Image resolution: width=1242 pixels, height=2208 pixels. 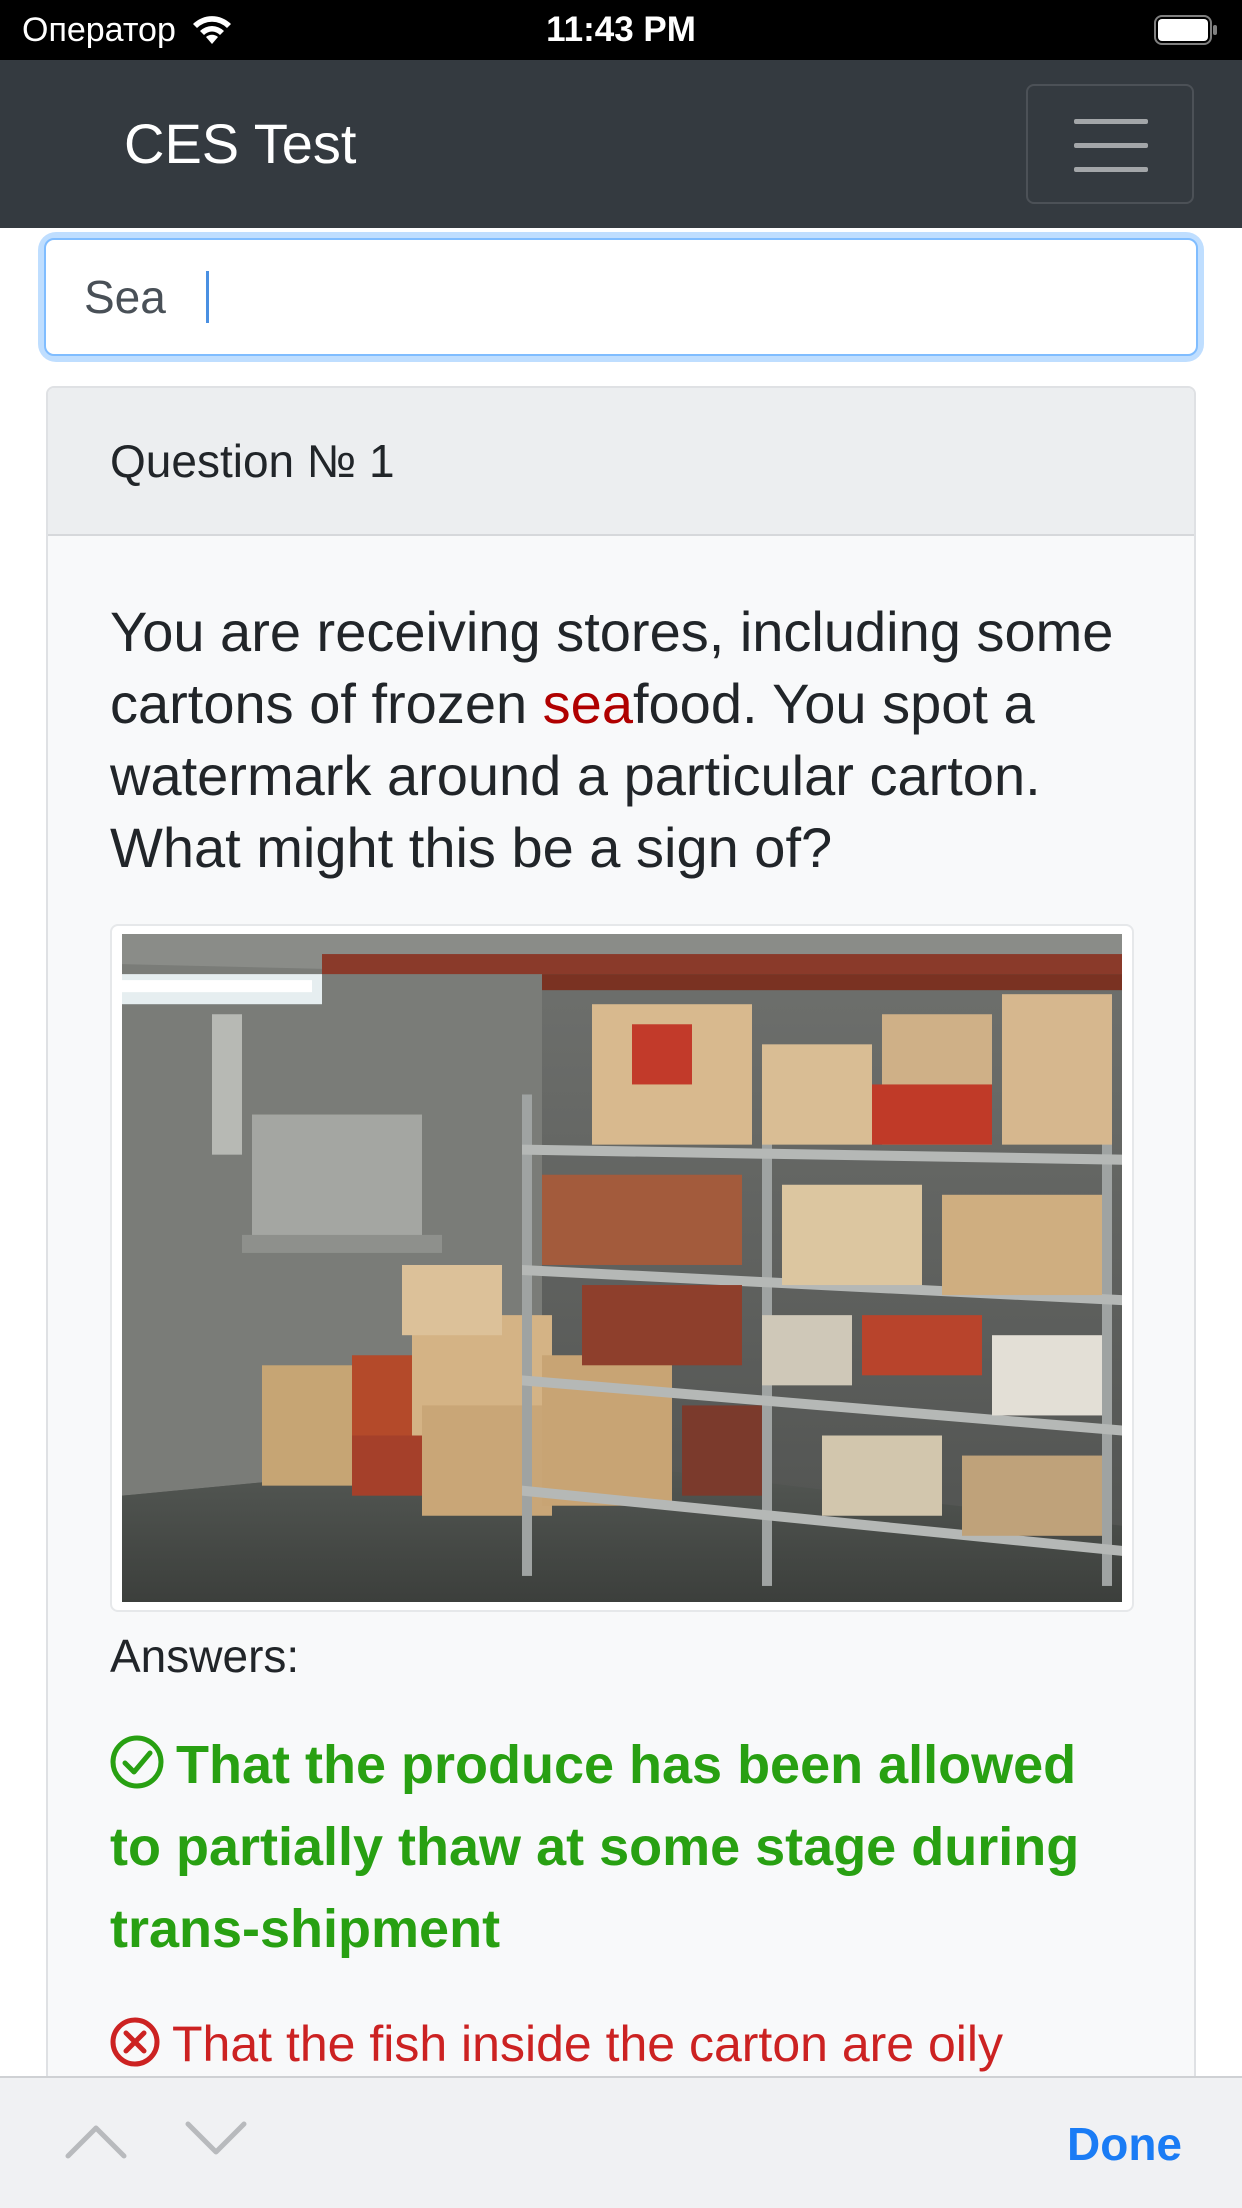 I want to click on answers-label: Answers:, so click(x=205, y=1656).